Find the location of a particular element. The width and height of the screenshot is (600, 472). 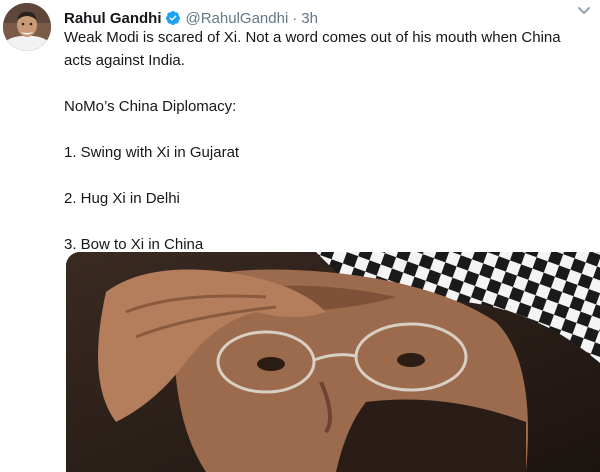

author-handle: @RahulGandhi is located at coordinates (237, 18).